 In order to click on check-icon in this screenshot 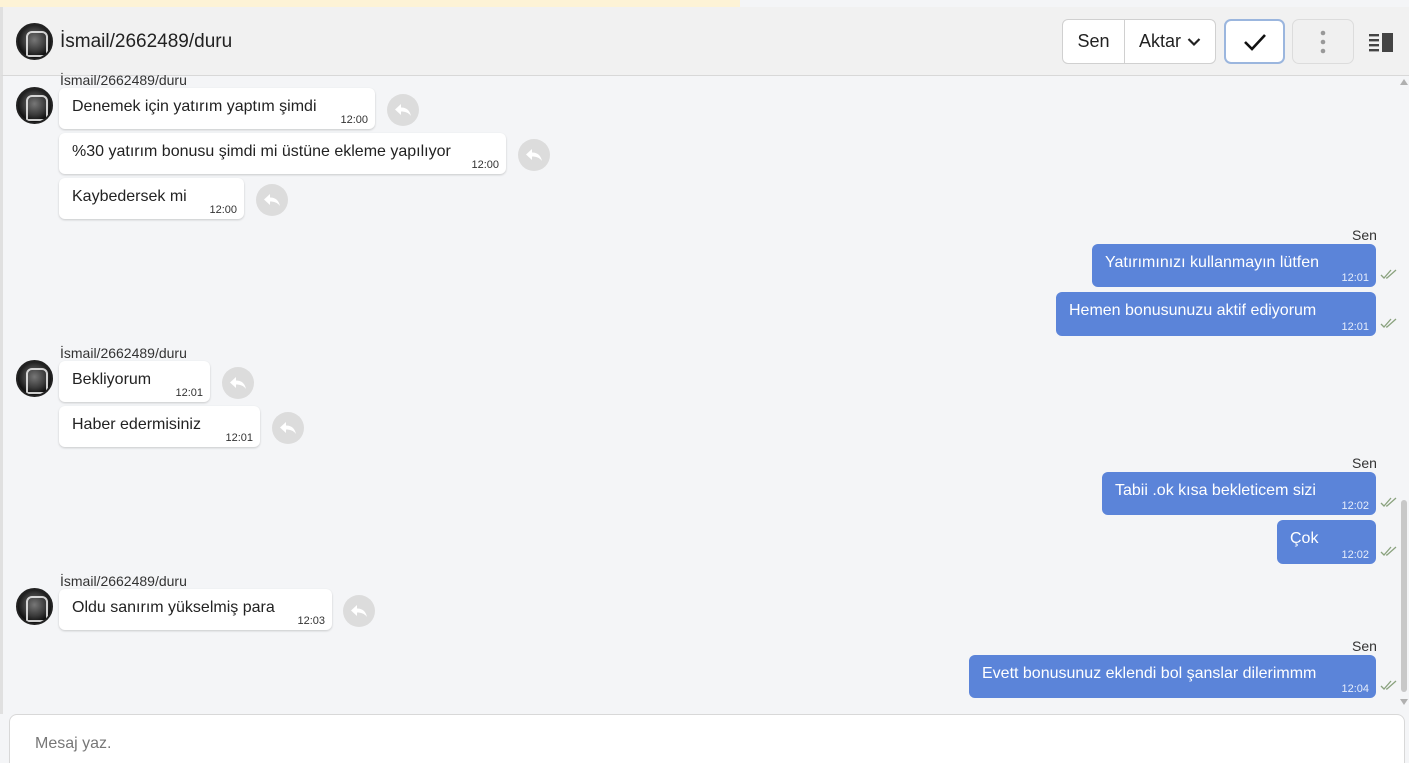, I will do `click(1254, 42)`.